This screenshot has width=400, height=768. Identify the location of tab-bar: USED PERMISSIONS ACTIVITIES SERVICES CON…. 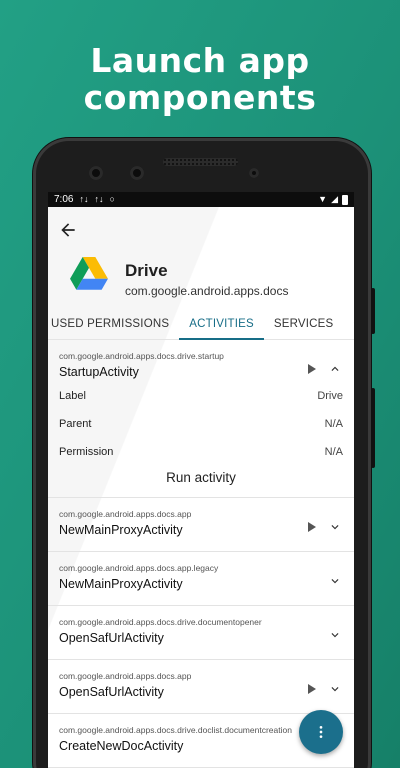
(201, 324).